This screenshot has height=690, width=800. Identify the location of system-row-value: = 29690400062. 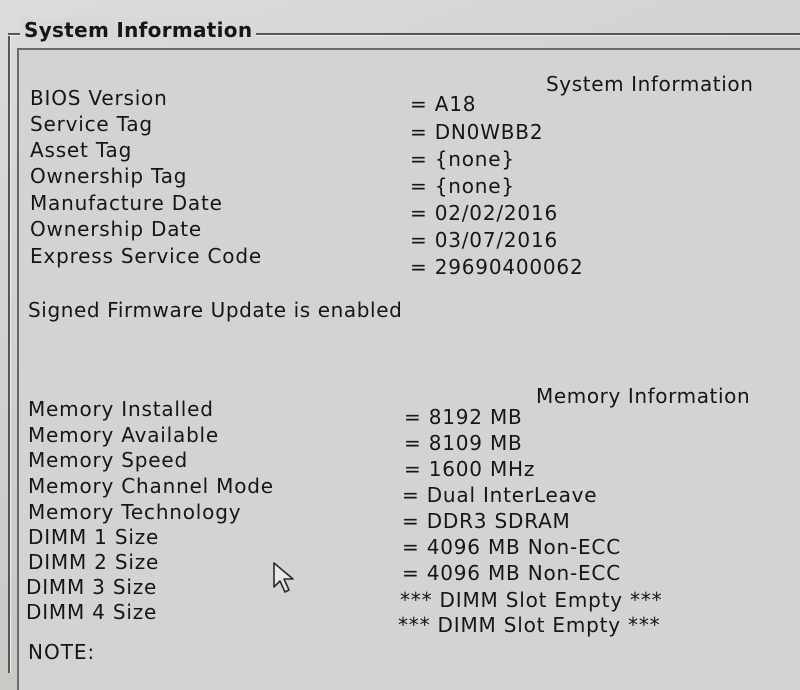
(497, 267).